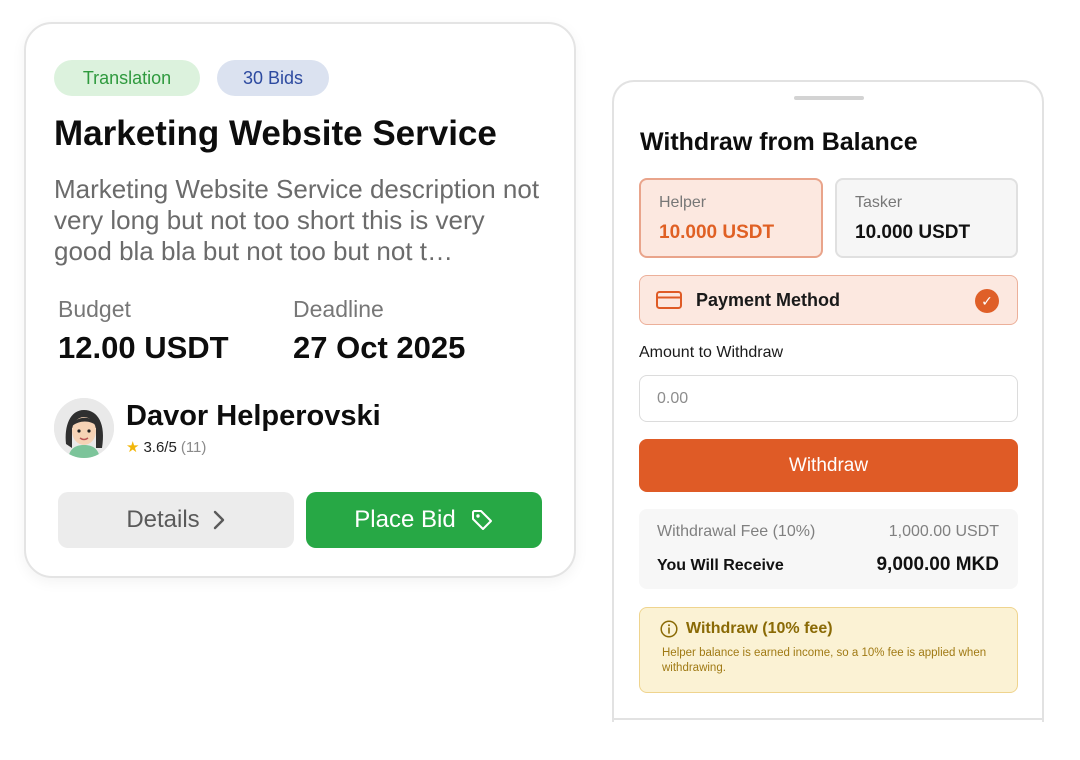 The image size is (1080, 760). I want to click on panel-title: Withdraw from Balance, so click(779, 142).